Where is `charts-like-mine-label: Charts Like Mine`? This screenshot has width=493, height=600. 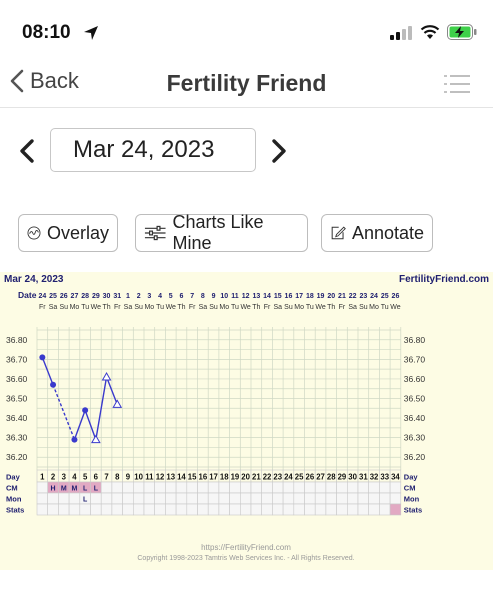 charts-like-mine-label: Charts Like Mine is located at coordinates (218, 232).